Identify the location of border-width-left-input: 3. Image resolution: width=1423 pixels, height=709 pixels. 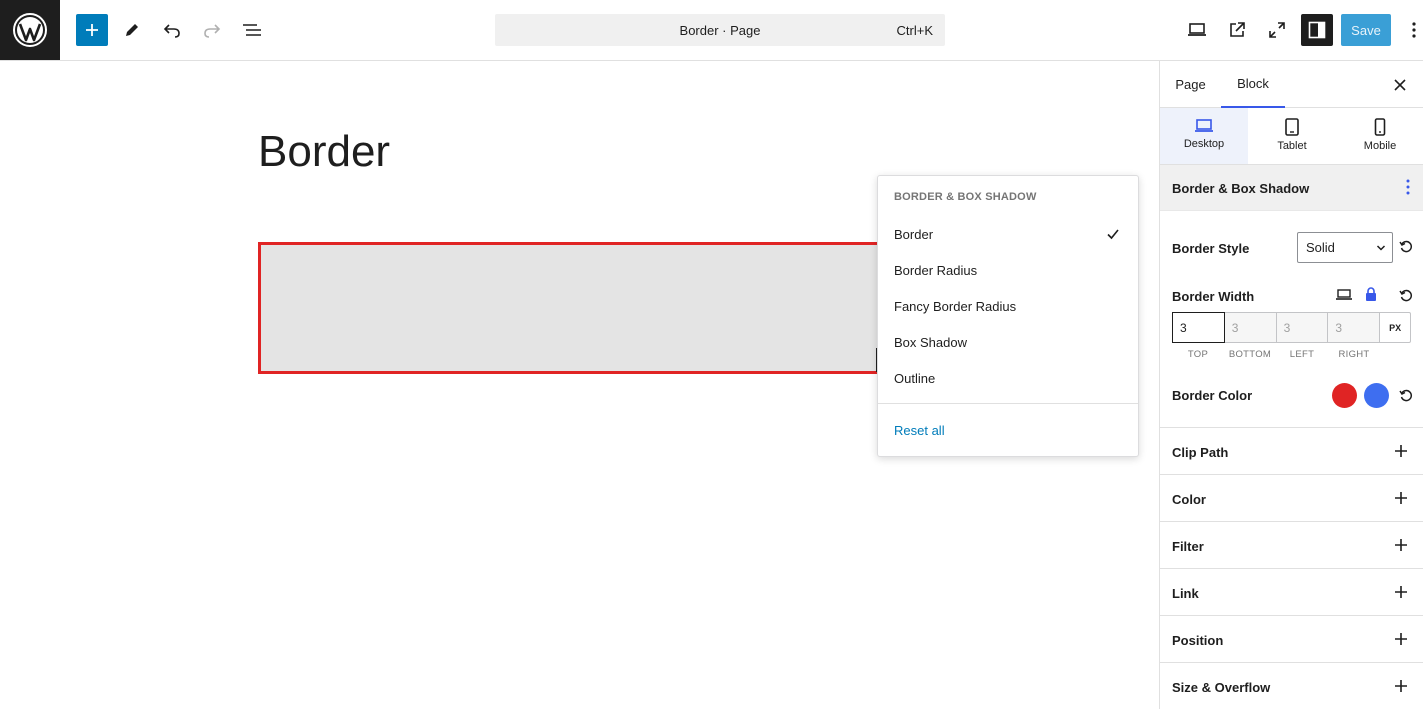
(1302, 327).